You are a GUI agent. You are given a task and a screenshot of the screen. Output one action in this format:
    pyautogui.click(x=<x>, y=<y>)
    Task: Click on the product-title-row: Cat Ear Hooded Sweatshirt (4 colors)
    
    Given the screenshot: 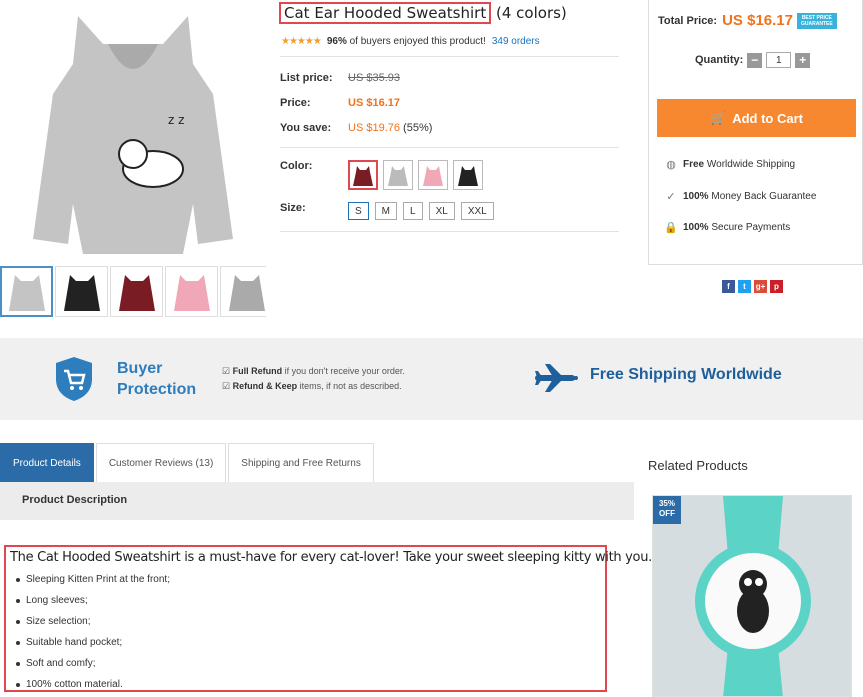 What is the action you would take?
    pyautogui.click(x=423, y=13)
    